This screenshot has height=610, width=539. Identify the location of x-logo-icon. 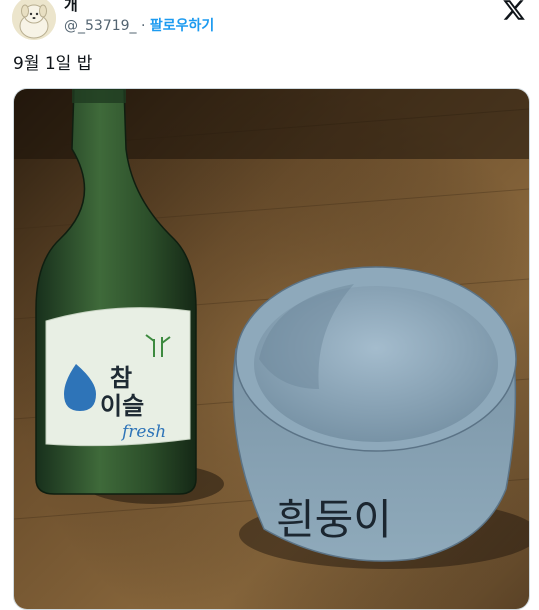
(514, 11).